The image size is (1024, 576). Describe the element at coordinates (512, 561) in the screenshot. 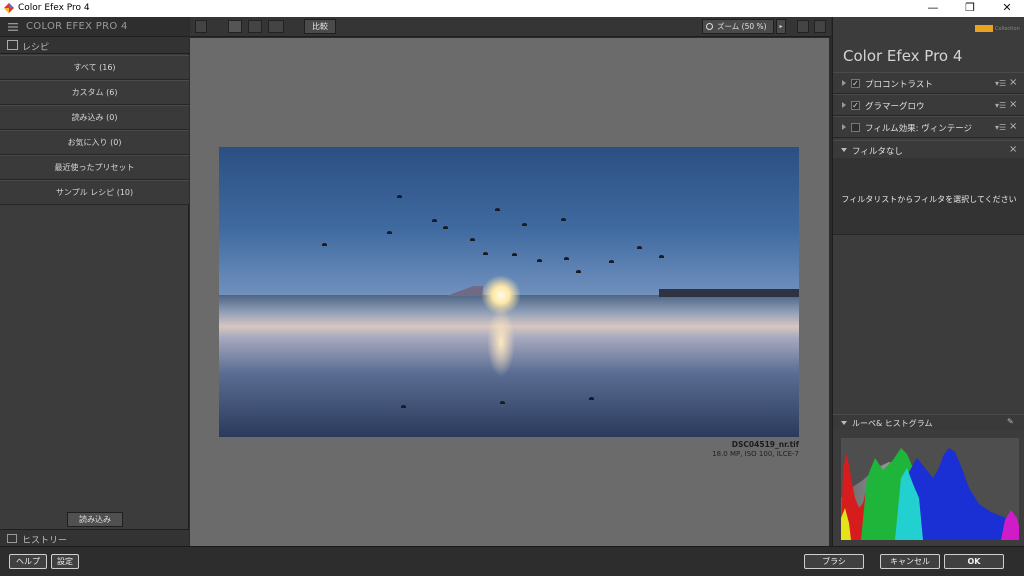

I see `bottom-bar: ヘルプ 設定 ブラシ キャンセル OK` at that location.